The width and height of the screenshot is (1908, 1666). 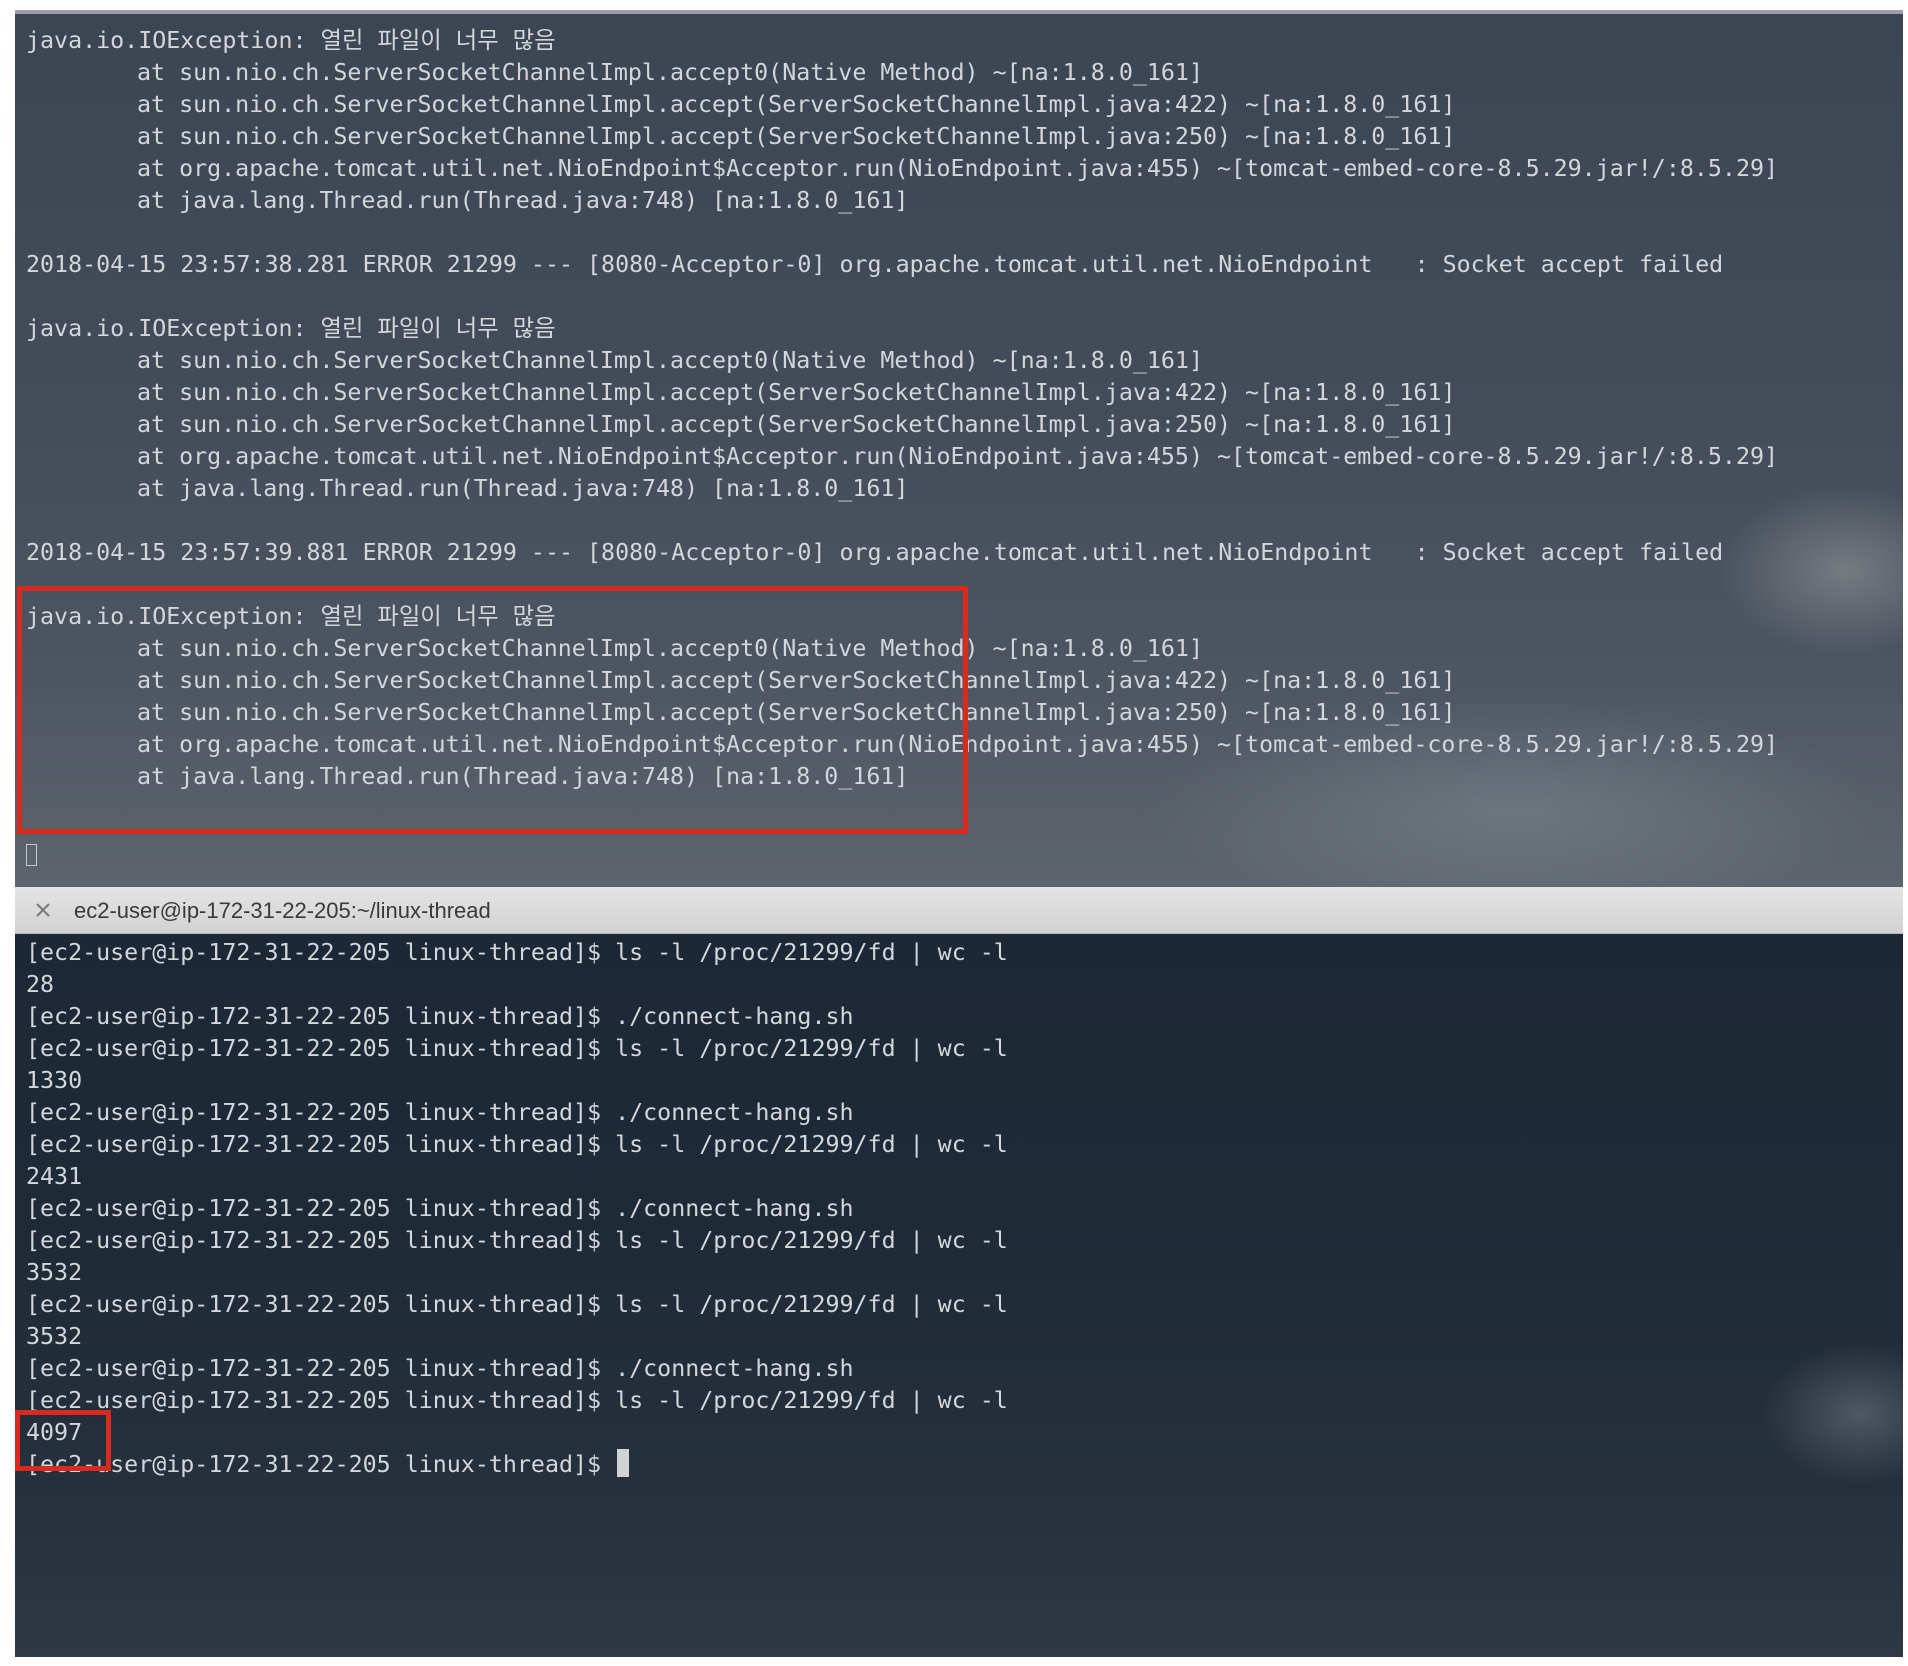 What do you see at coordinates (282, 910) in the screenshot?
I see `pane-tab-title: ec2-user@ip-172-31-22-205:~/linux-thread` at bounding box center [282, 910].